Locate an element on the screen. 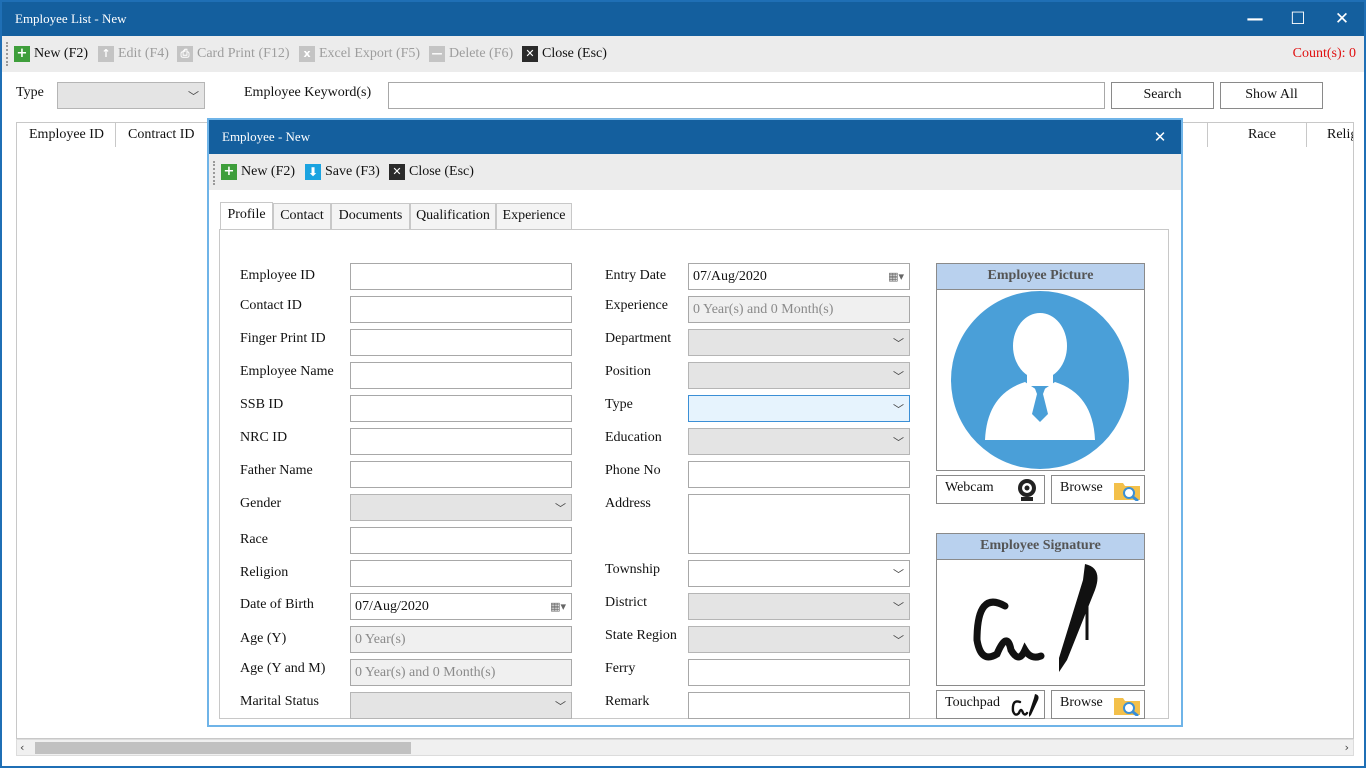  tab-experience: Experience is located at coordinates (534, 216).